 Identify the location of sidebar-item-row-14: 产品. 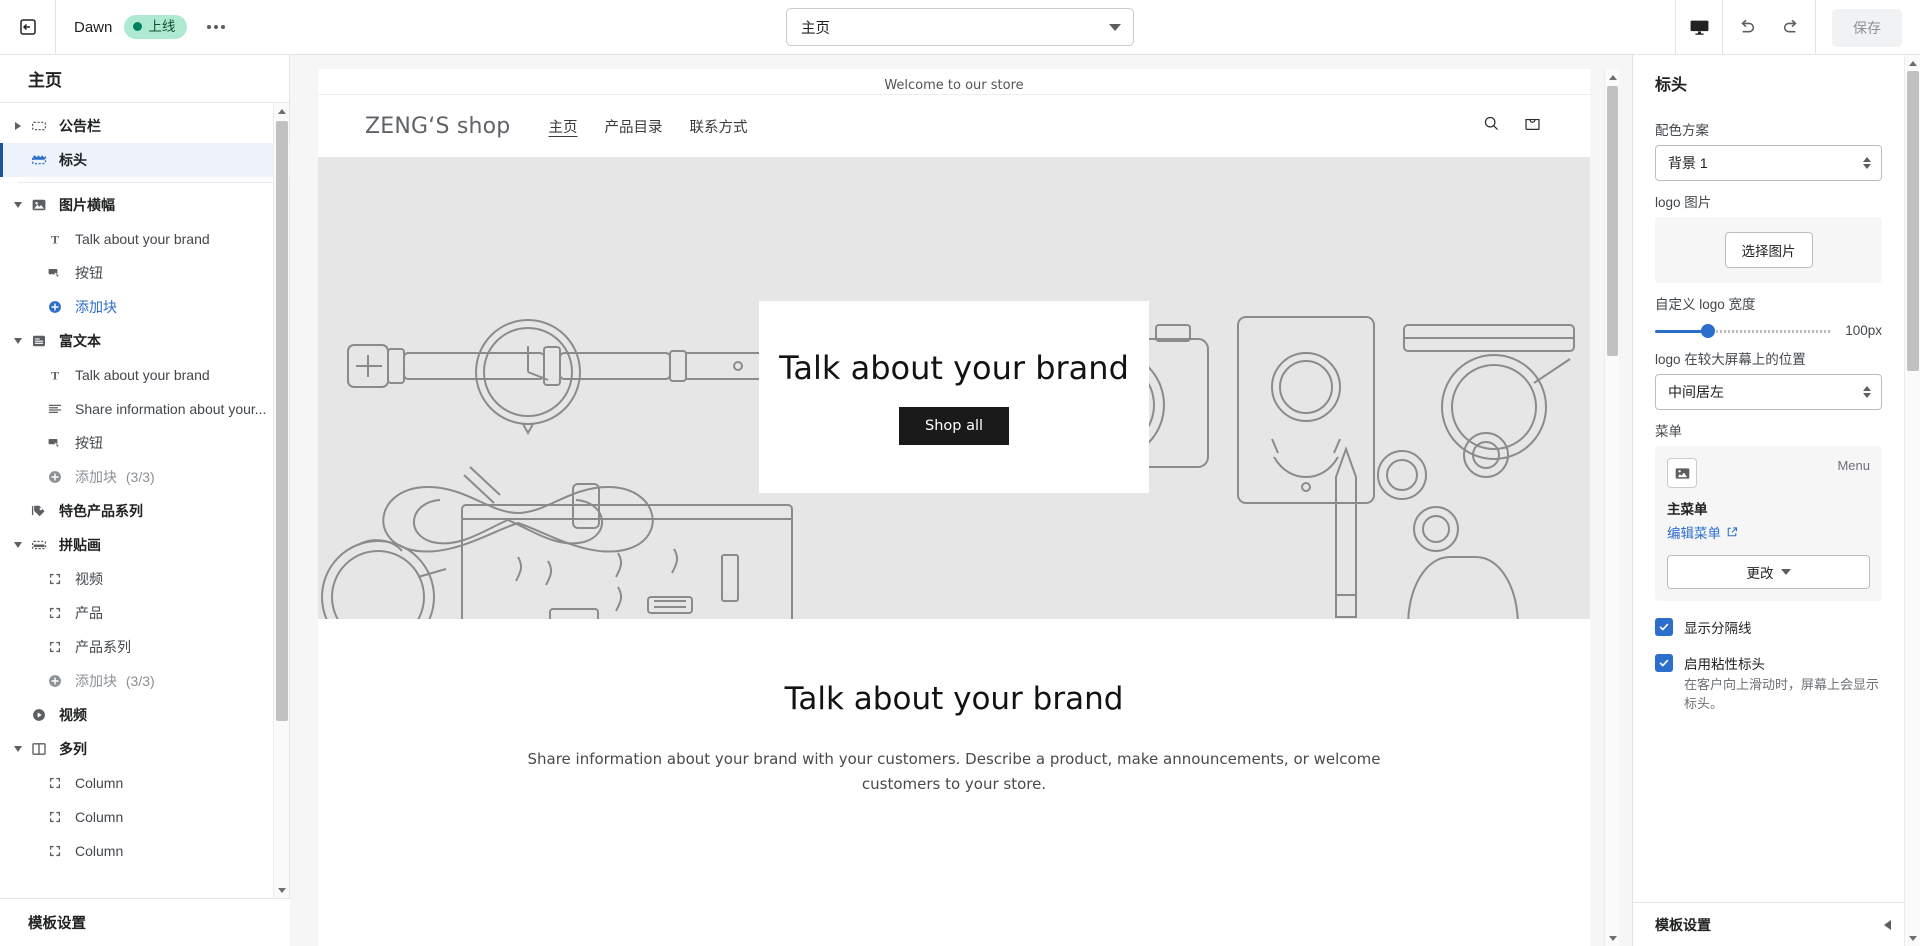
(145, 613).